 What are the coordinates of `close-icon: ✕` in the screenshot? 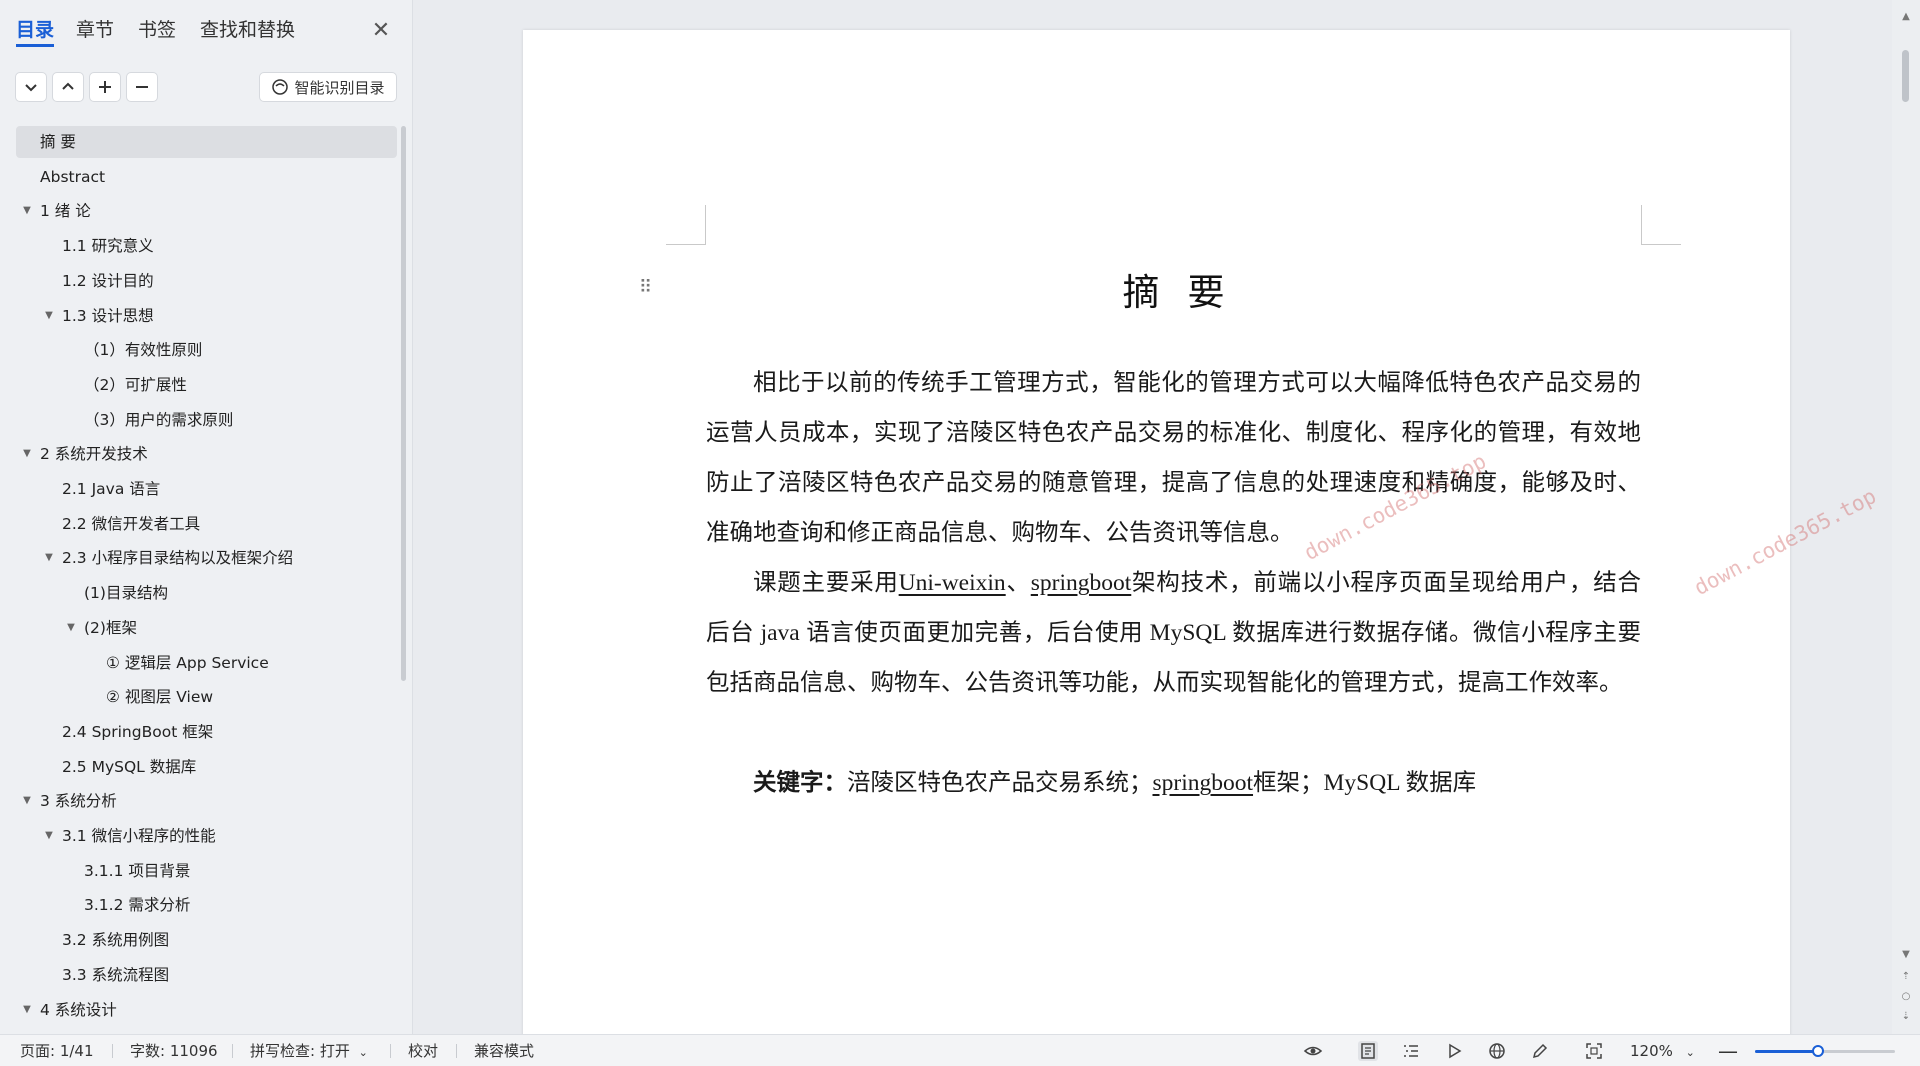 It's located at (381, 30).